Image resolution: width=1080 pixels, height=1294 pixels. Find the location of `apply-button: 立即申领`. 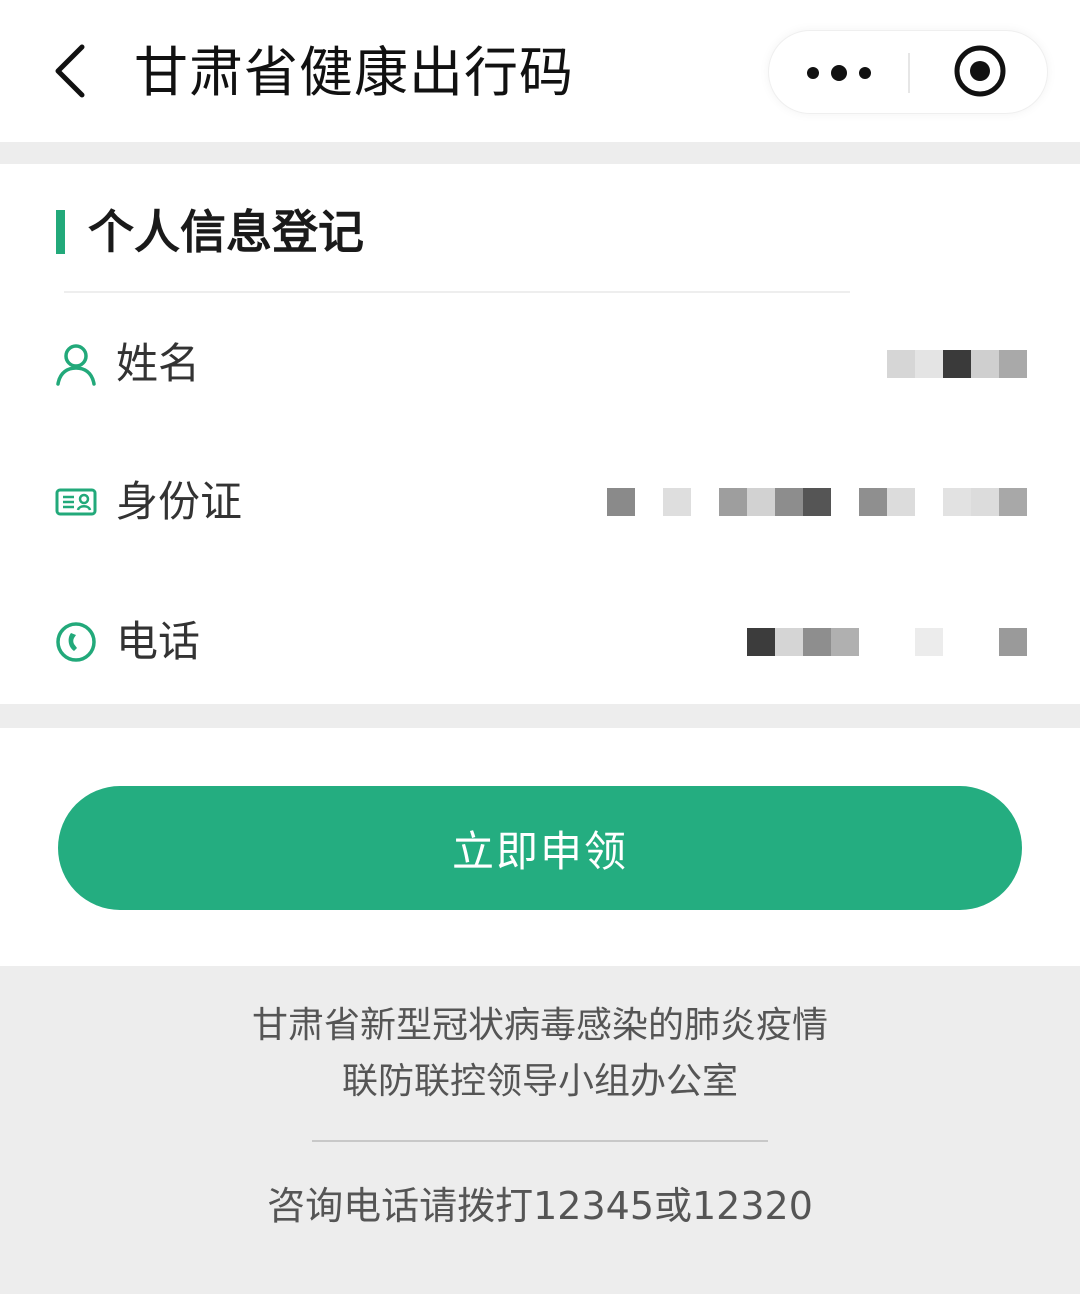

apply-button: 立即申领 is located at coordinates (540, 848).